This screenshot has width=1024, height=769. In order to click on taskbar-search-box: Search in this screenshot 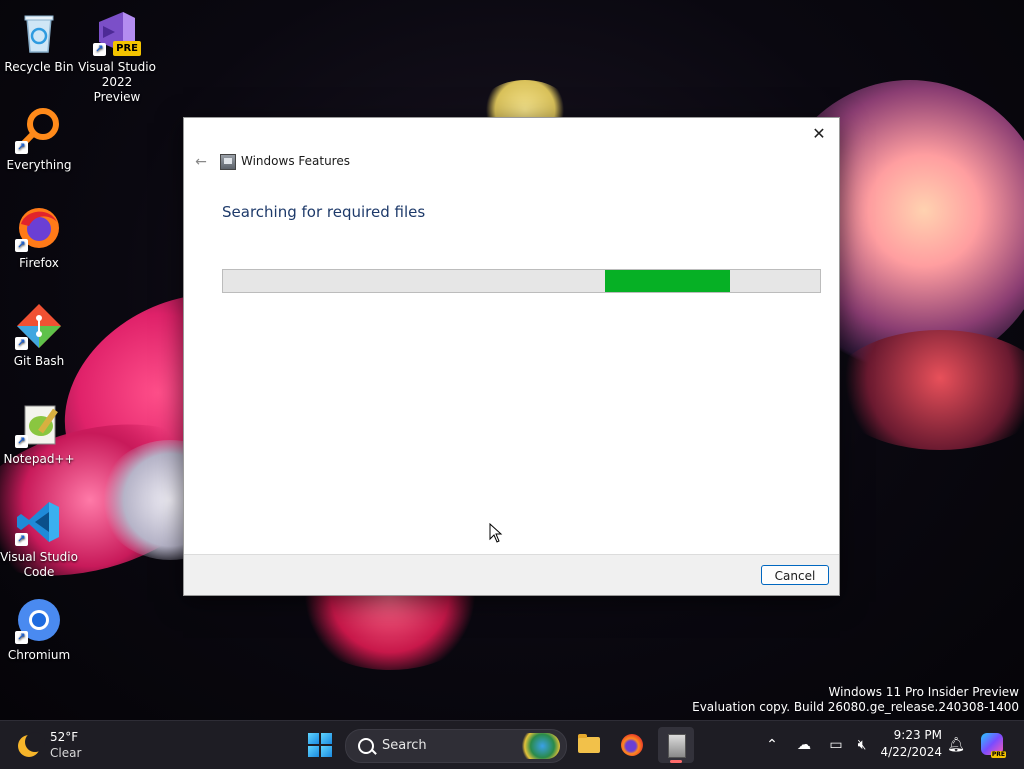, I will do `click(456, 746)`.